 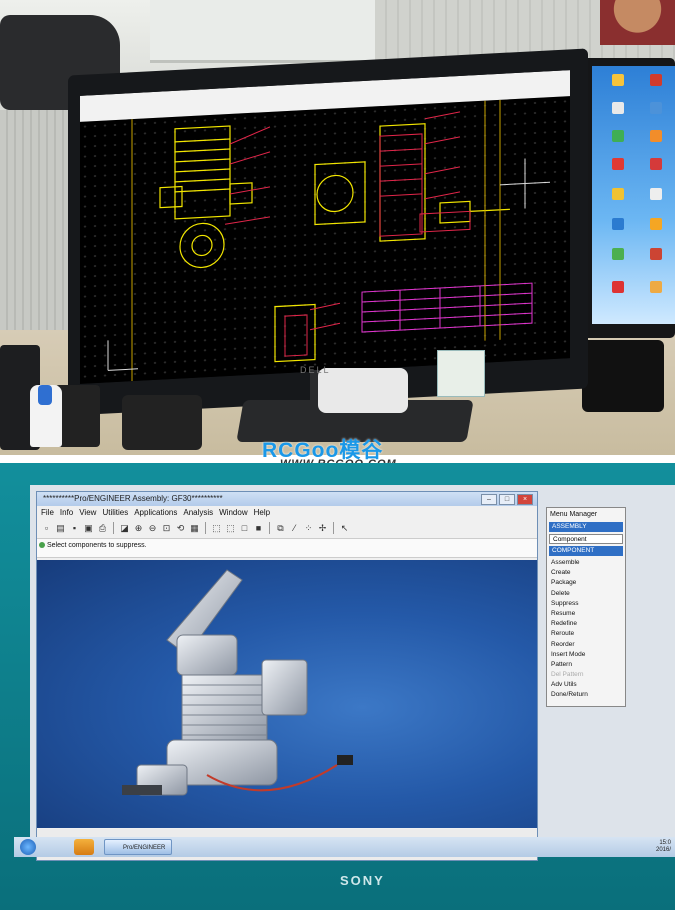 What do you see at coordinates (587, 624) in the screenshot?
I see `menu-item-redefine: Redefine` at bounding box center [587, 624].